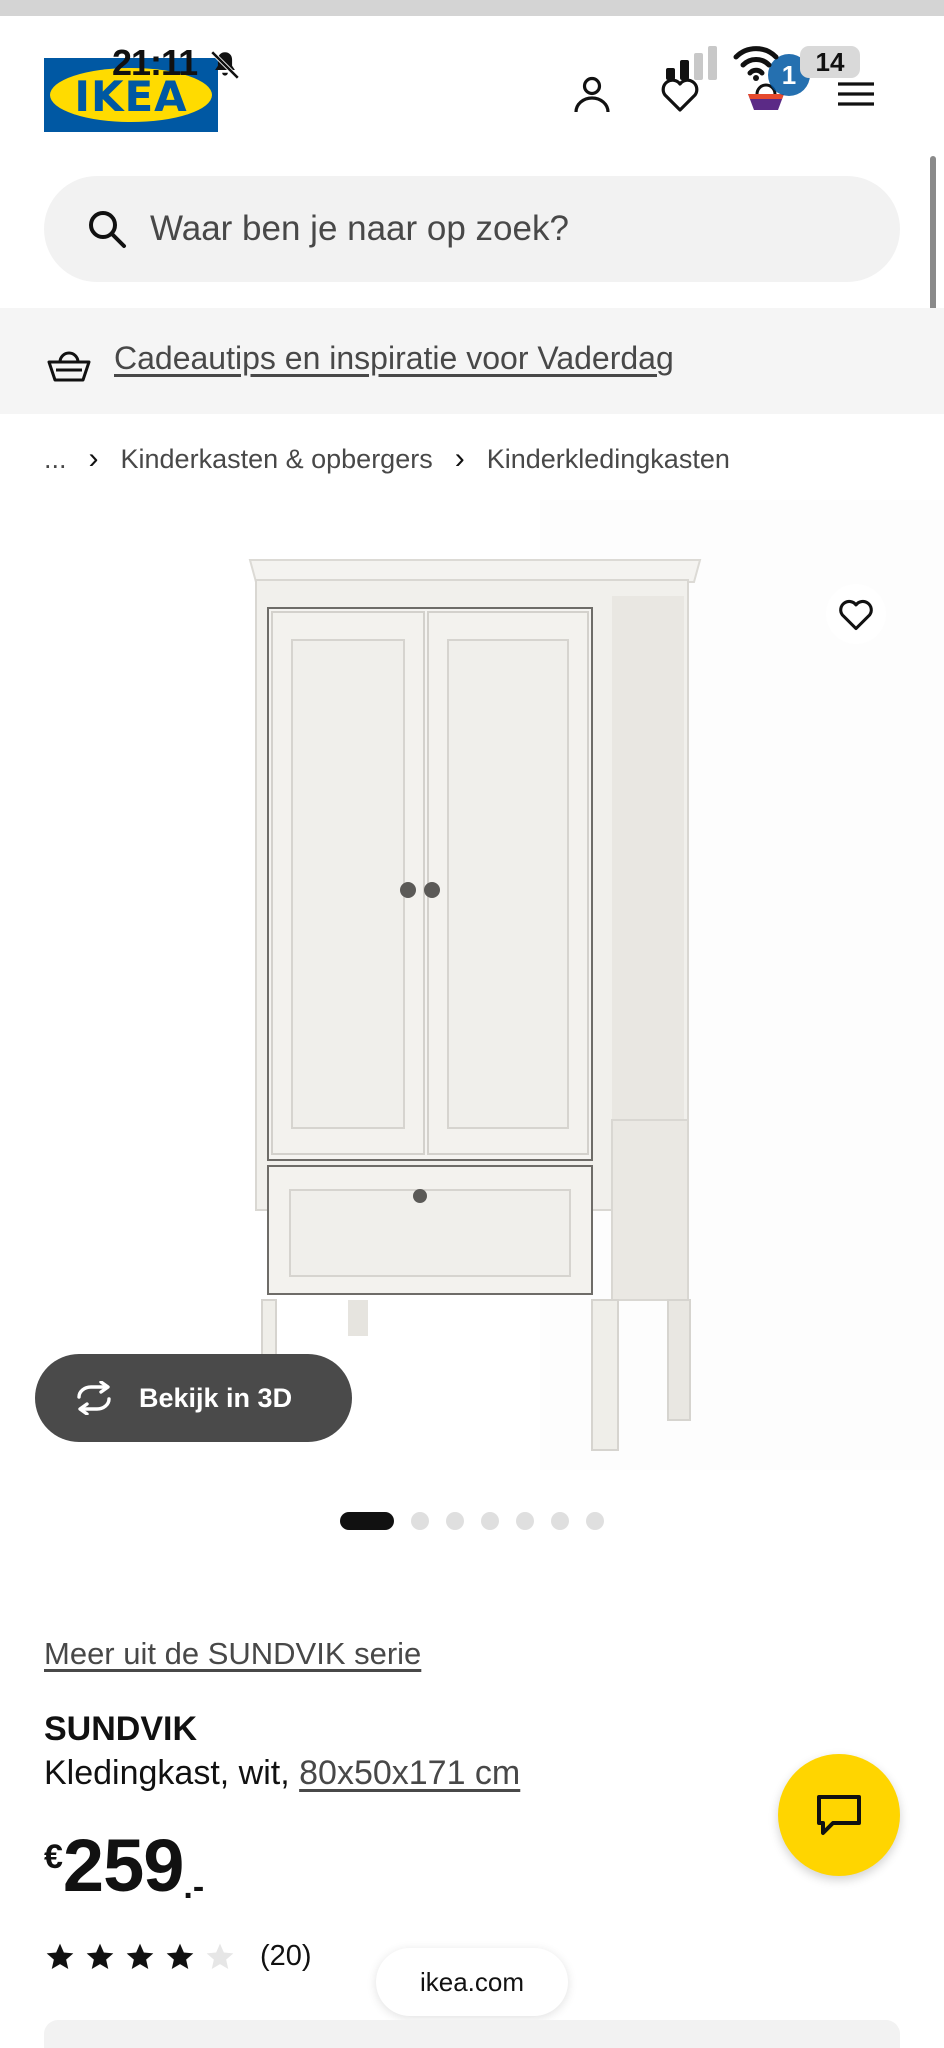  Describe the element at coordinates (367, 1521) in the screenshot. I see `carousel-dot-active` at that location.